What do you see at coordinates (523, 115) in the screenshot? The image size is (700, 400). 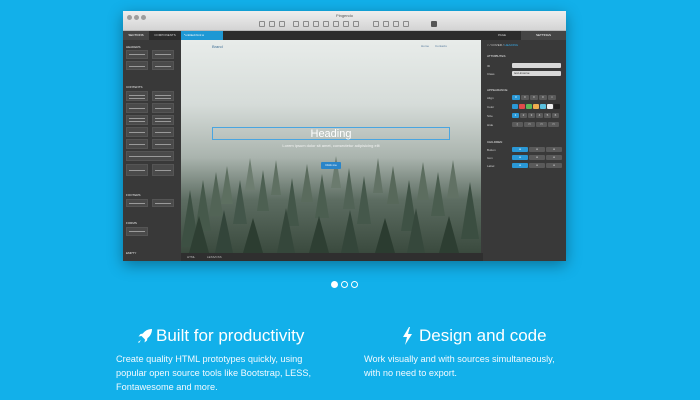 I see `size-2-button: 2` at bounding box center [523, 115].